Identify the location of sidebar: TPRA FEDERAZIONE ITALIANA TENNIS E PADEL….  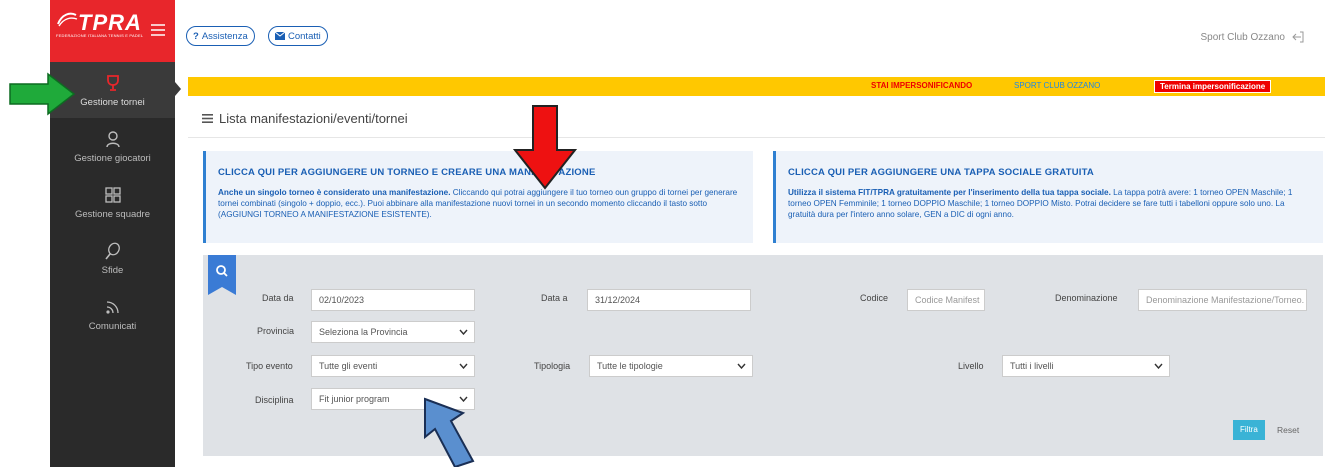
(115, 233).